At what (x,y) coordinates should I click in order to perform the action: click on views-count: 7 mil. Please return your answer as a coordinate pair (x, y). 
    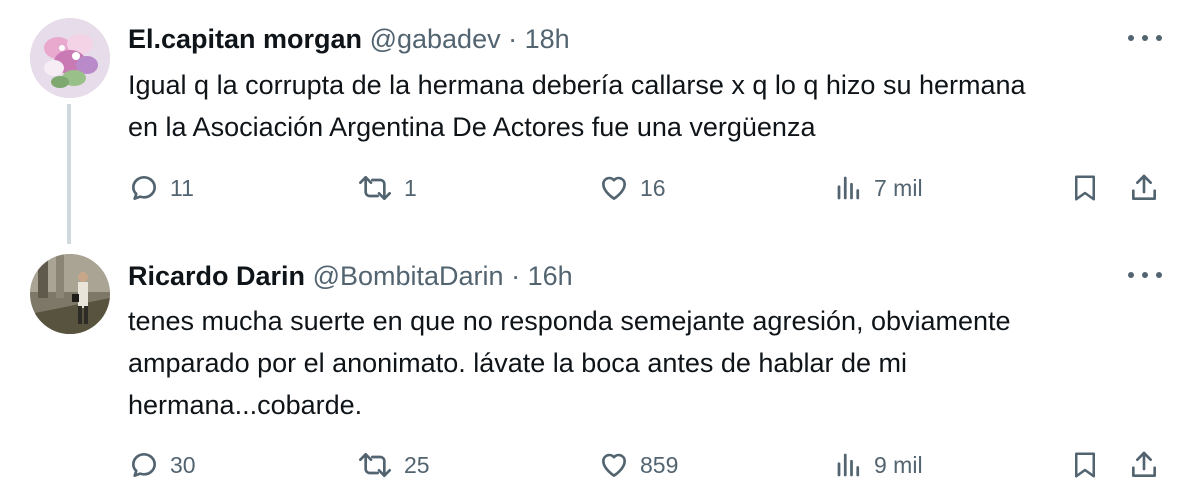
    Looking at the image, I should click on (898, 187).